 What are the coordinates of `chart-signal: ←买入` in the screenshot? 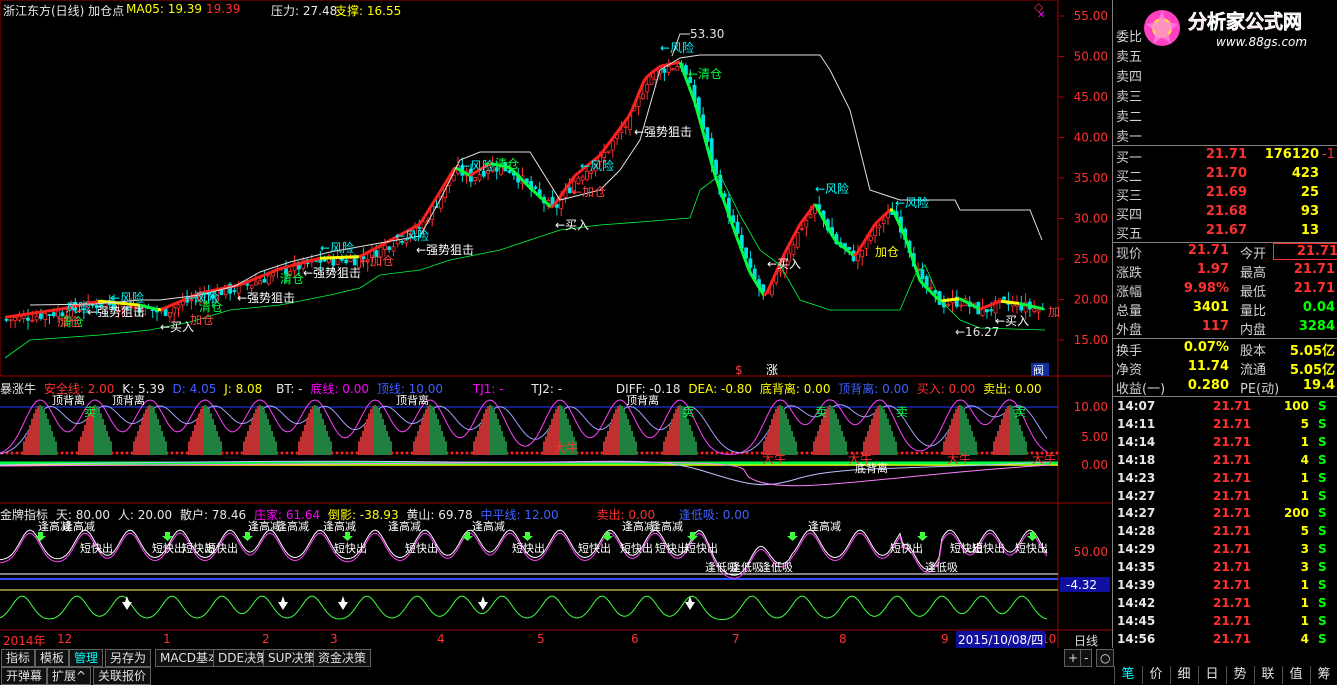 It's located at (572, 225).